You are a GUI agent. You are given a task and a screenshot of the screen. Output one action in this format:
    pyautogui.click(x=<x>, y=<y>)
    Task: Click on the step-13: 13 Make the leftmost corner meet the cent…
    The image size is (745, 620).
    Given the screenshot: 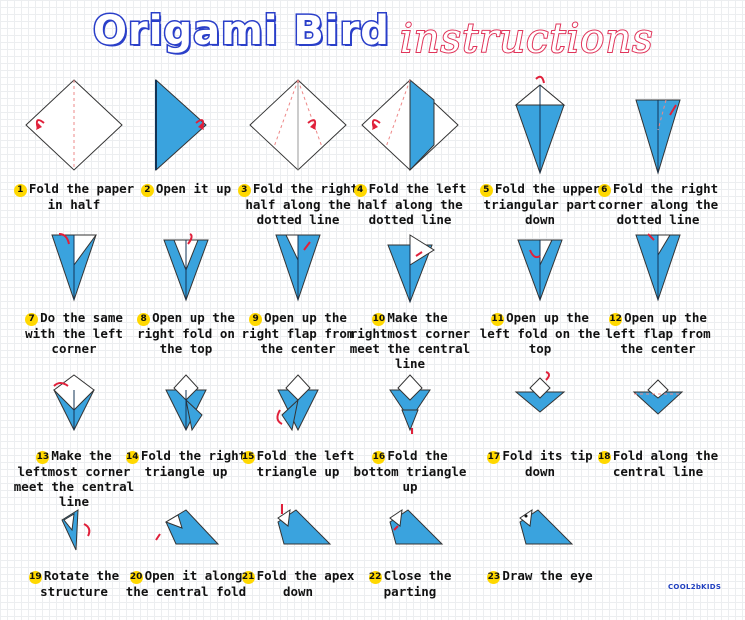 What is the action you would take?
    pyautogui.click(x=74, y=439)
    